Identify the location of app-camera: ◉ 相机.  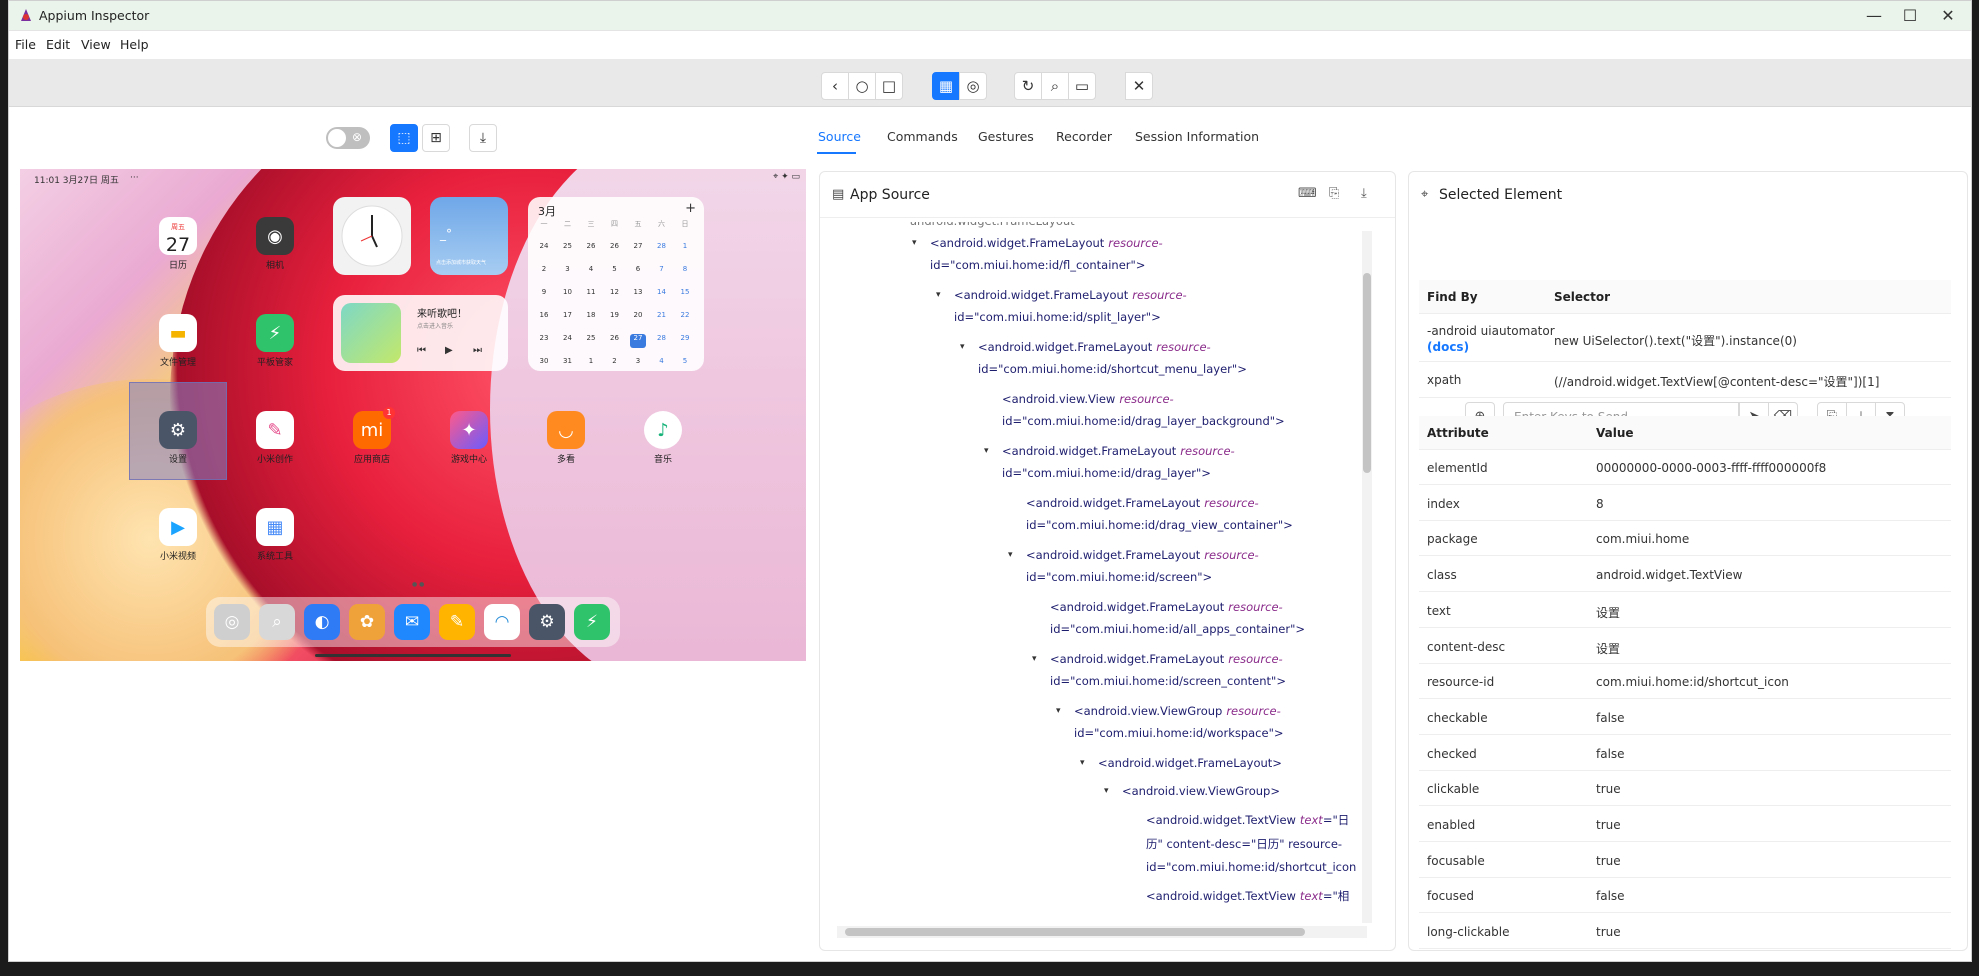
(275, 244).